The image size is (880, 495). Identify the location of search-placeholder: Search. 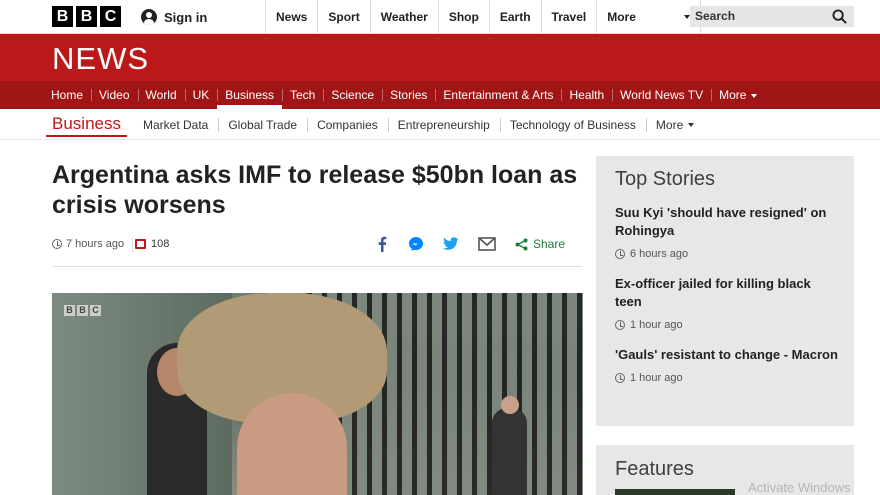
(715, 16).